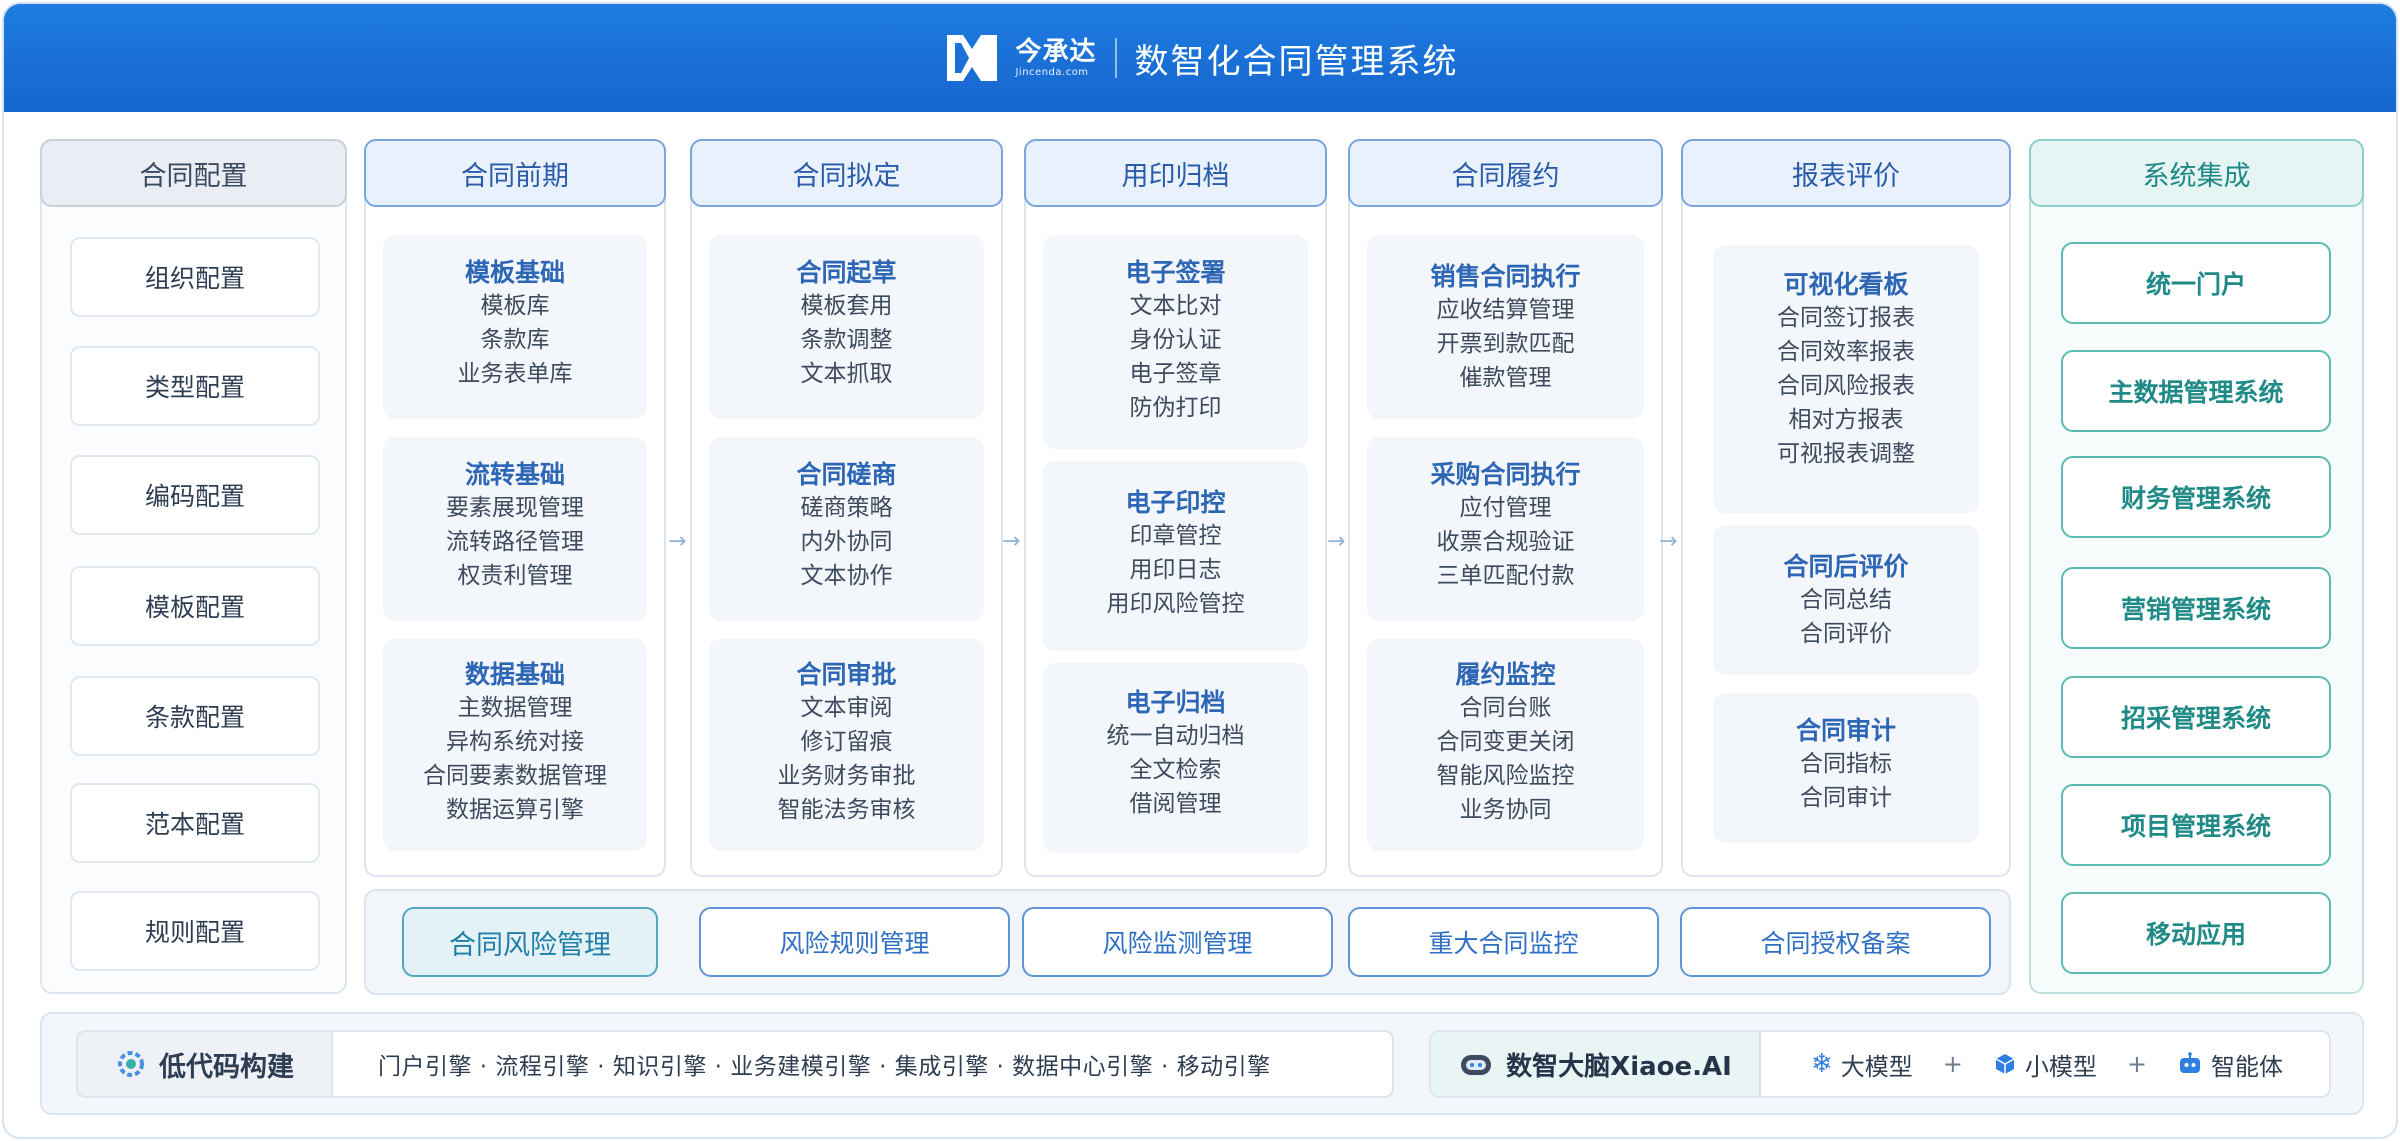  I want to click on function-card: 合同审批 文本审阅 修订留痕 业务财务审批 智能法务审核, so click(846, 745).